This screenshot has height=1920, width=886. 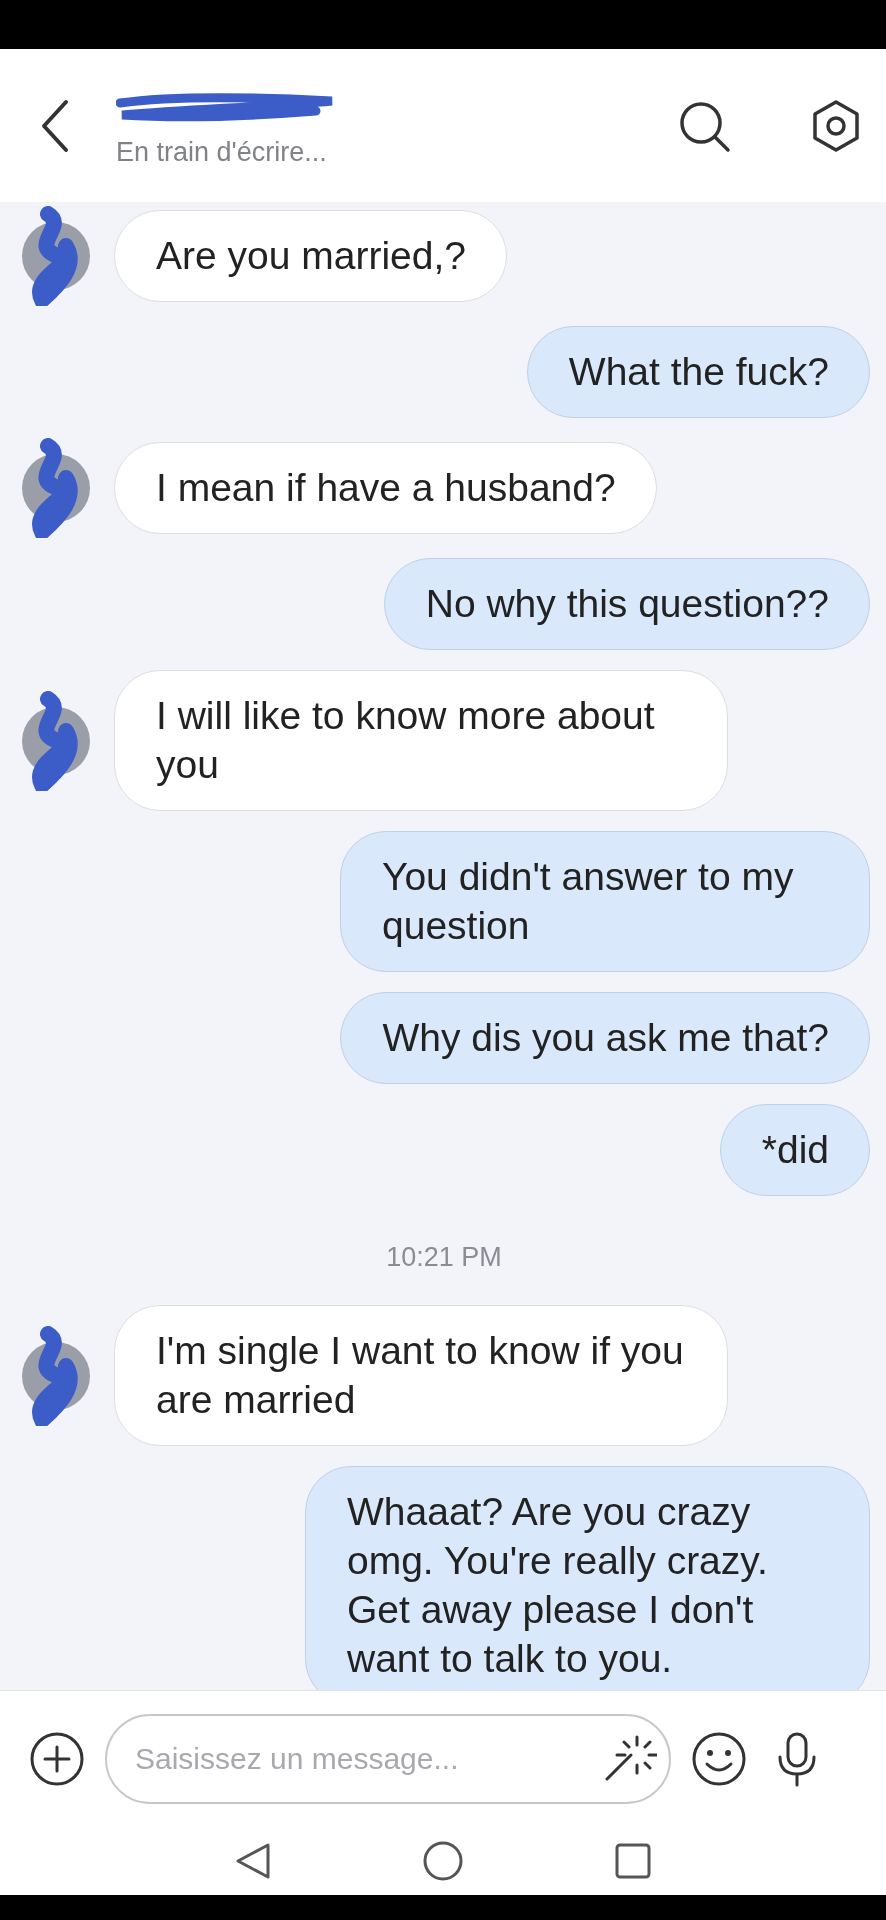 I want to click on received-message: I will like to know more about you, so click(x=421, y=740).